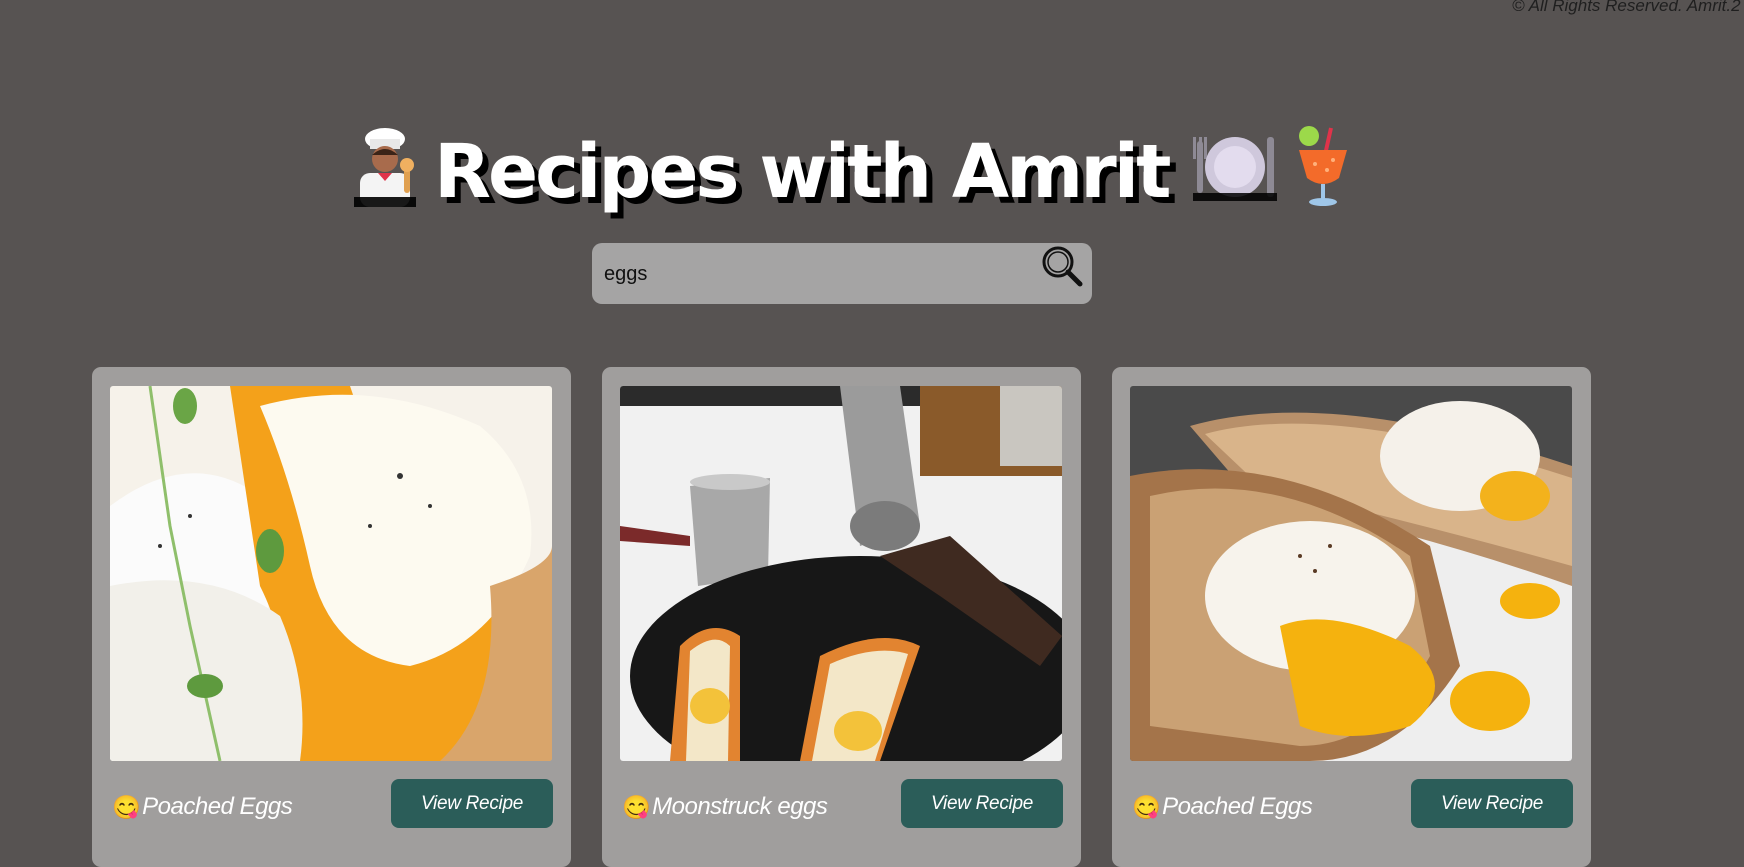 The width and height of the screenshot is (1744, 867). Describe the element at coordinates (385, 172) in the screenshot. I see `chef-icon` at that location.